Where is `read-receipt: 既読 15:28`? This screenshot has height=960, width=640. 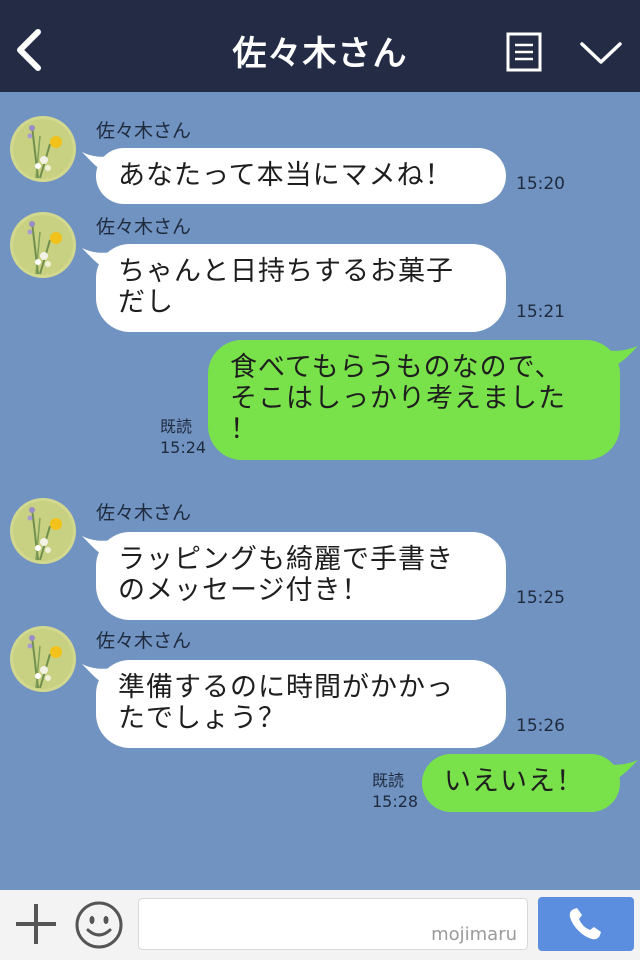
read-receipt: 既読 15:28 is located at coordinates (395, 791).